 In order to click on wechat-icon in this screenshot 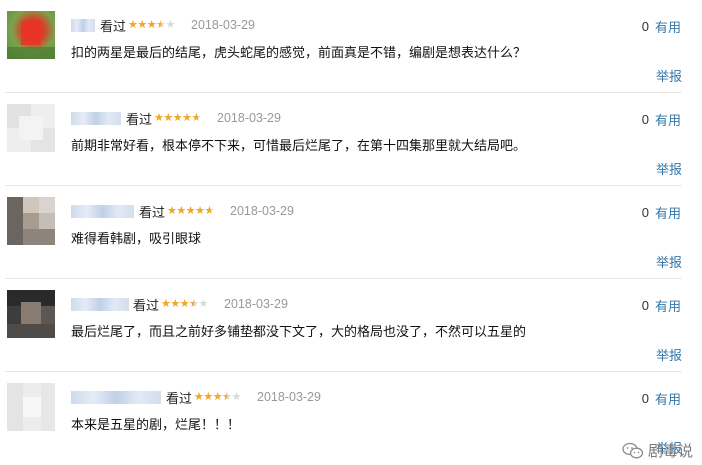, I will do `click(633, 450)`.